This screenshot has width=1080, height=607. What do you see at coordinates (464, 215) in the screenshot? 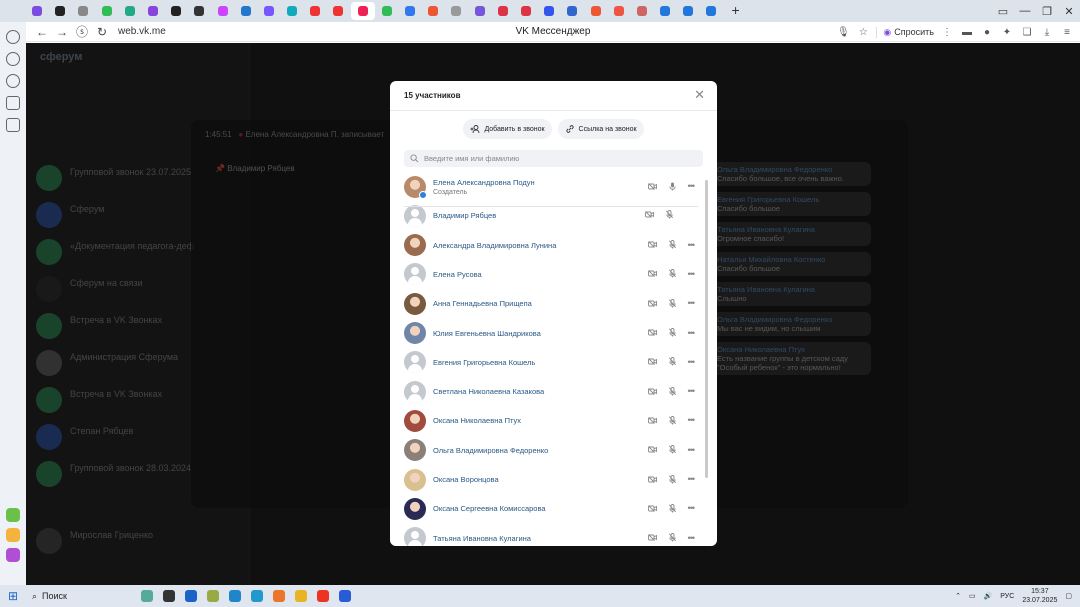
I see `participant-name: Владимир Рябцев` at bounding box center [464, 215].